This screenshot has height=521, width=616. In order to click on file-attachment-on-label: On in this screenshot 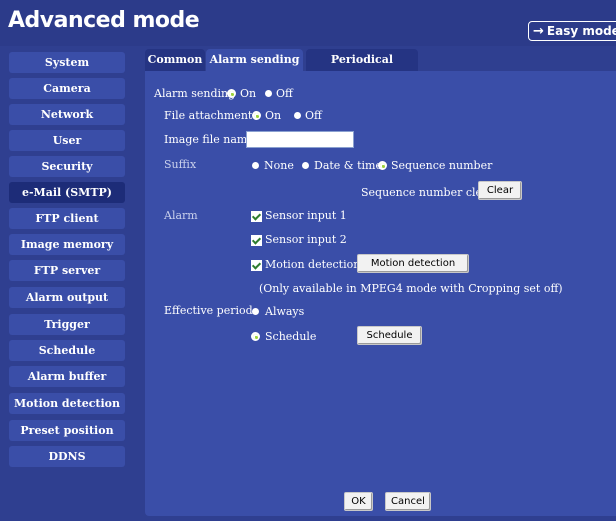, I will do `click(273, 115)`.